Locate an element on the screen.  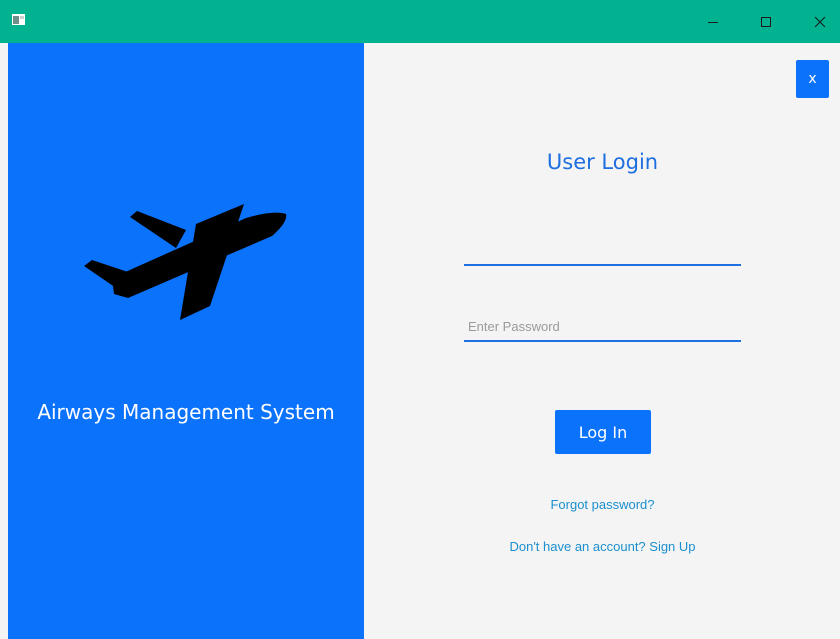
minimize-button is located at coordinates (713, 21).